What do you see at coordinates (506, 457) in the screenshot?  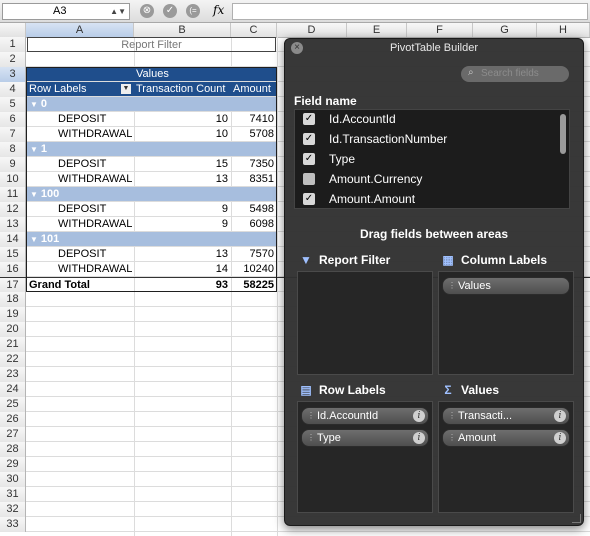 I see `values-area: ⋮ Transacti... i ⋮ Amount i` at bounding box center [506, 457].